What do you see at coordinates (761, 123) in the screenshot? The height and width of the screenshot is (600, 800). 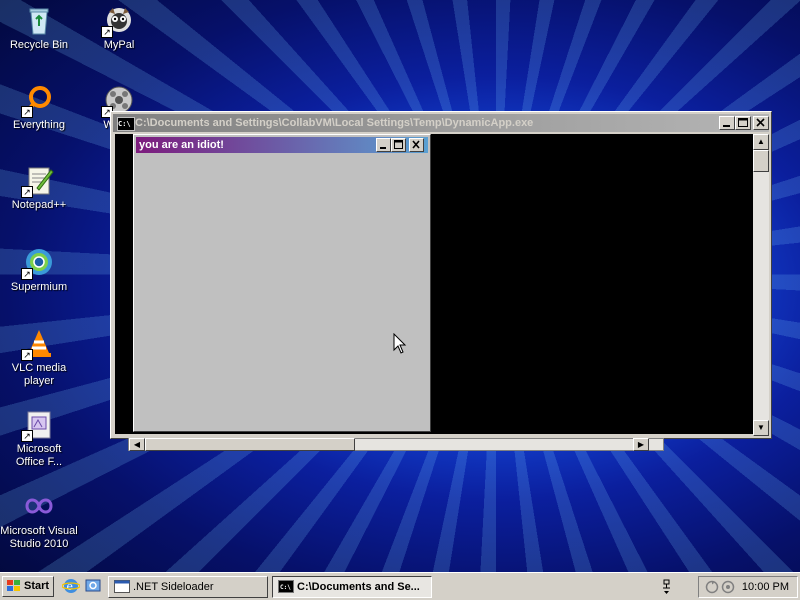 I see `close-button` at bounding box center [761, 123].